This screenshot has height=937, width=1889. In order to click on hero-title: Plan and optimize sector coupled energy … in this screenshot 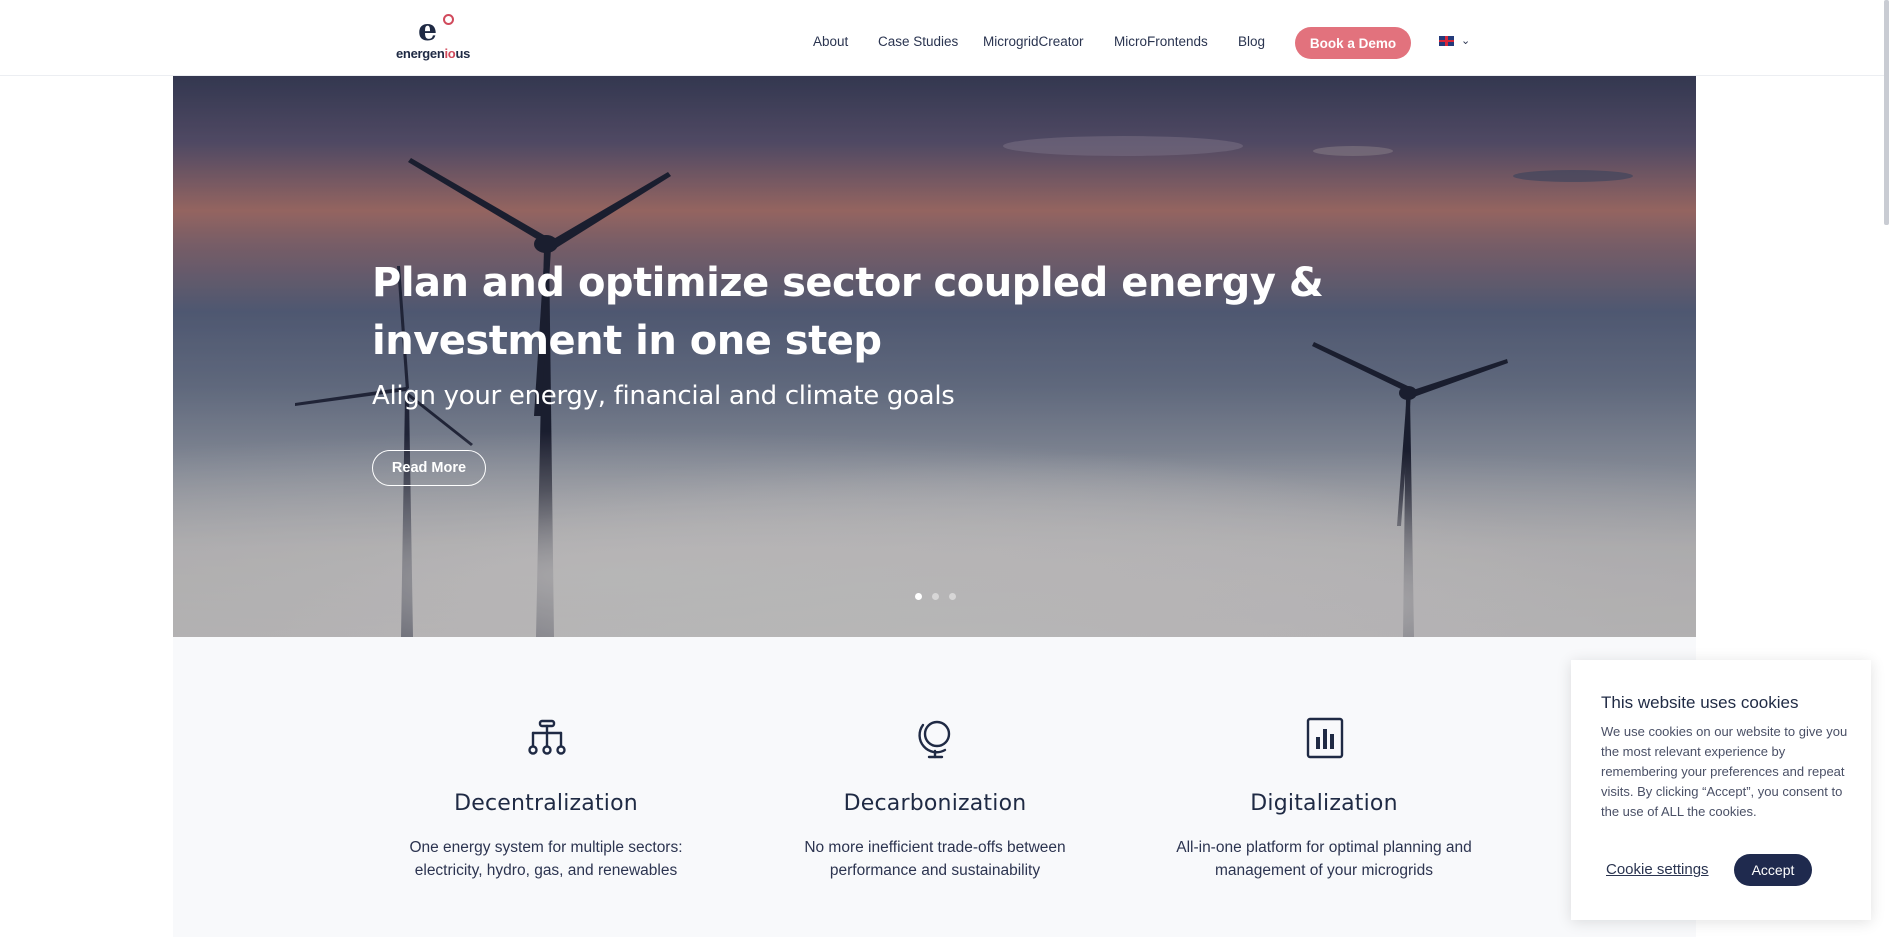, I will do `click(848, 312)`.